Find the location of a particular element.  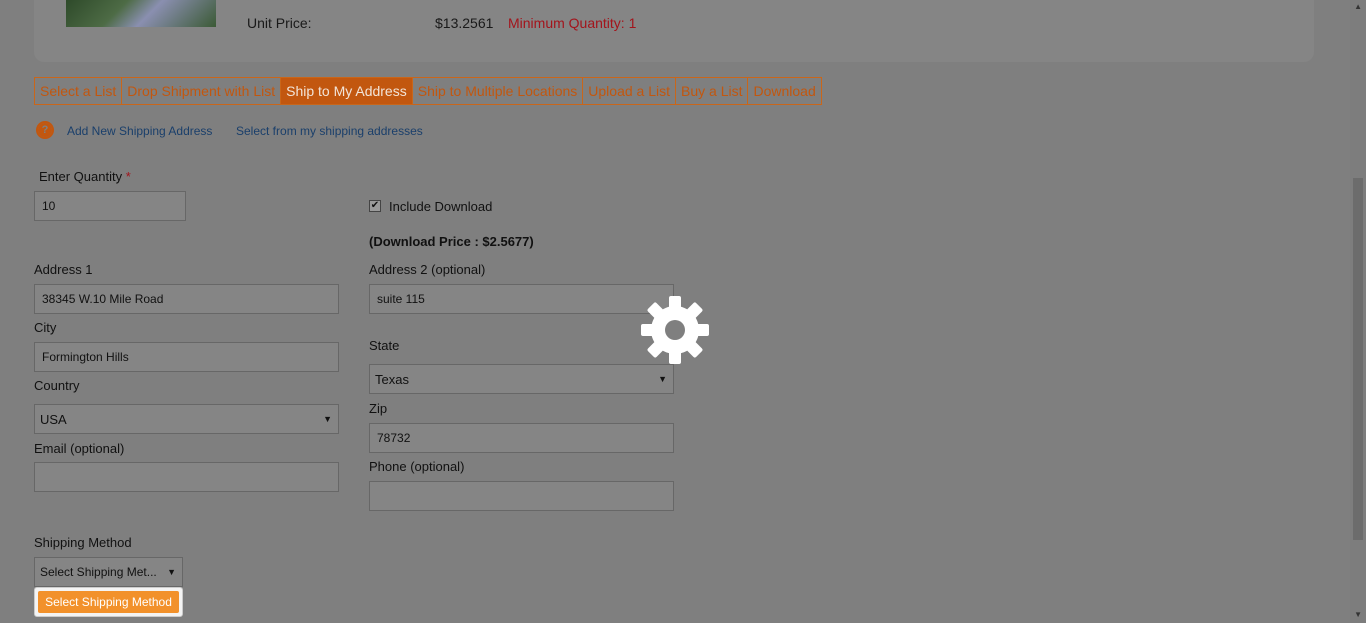

unit-price-value: $13.2561 is located at coordinates (464, 23).